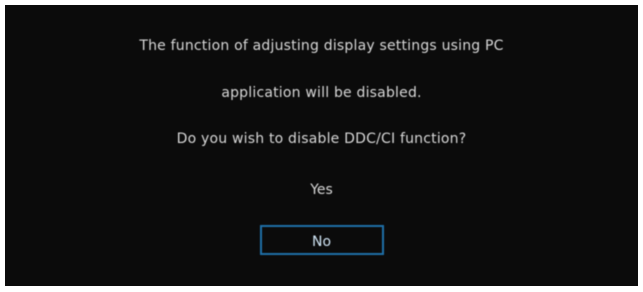  I want to click on message-line-2: application will be disabled., so click(321, 93).